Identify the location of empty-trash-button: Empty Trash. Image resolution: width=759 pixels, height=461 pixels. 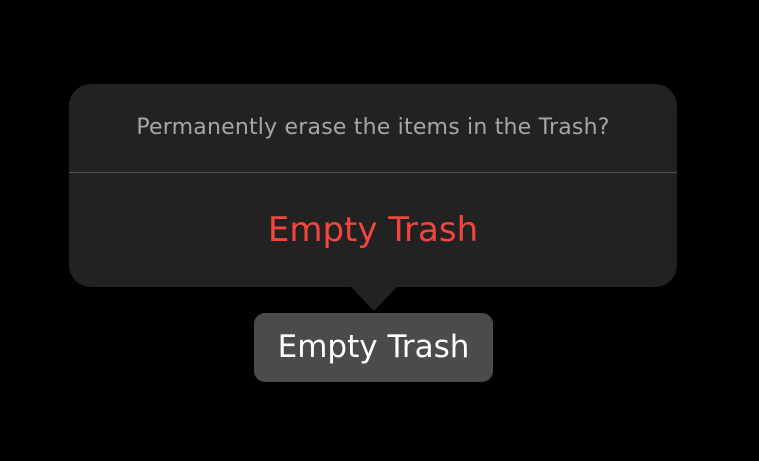
(373, 347).